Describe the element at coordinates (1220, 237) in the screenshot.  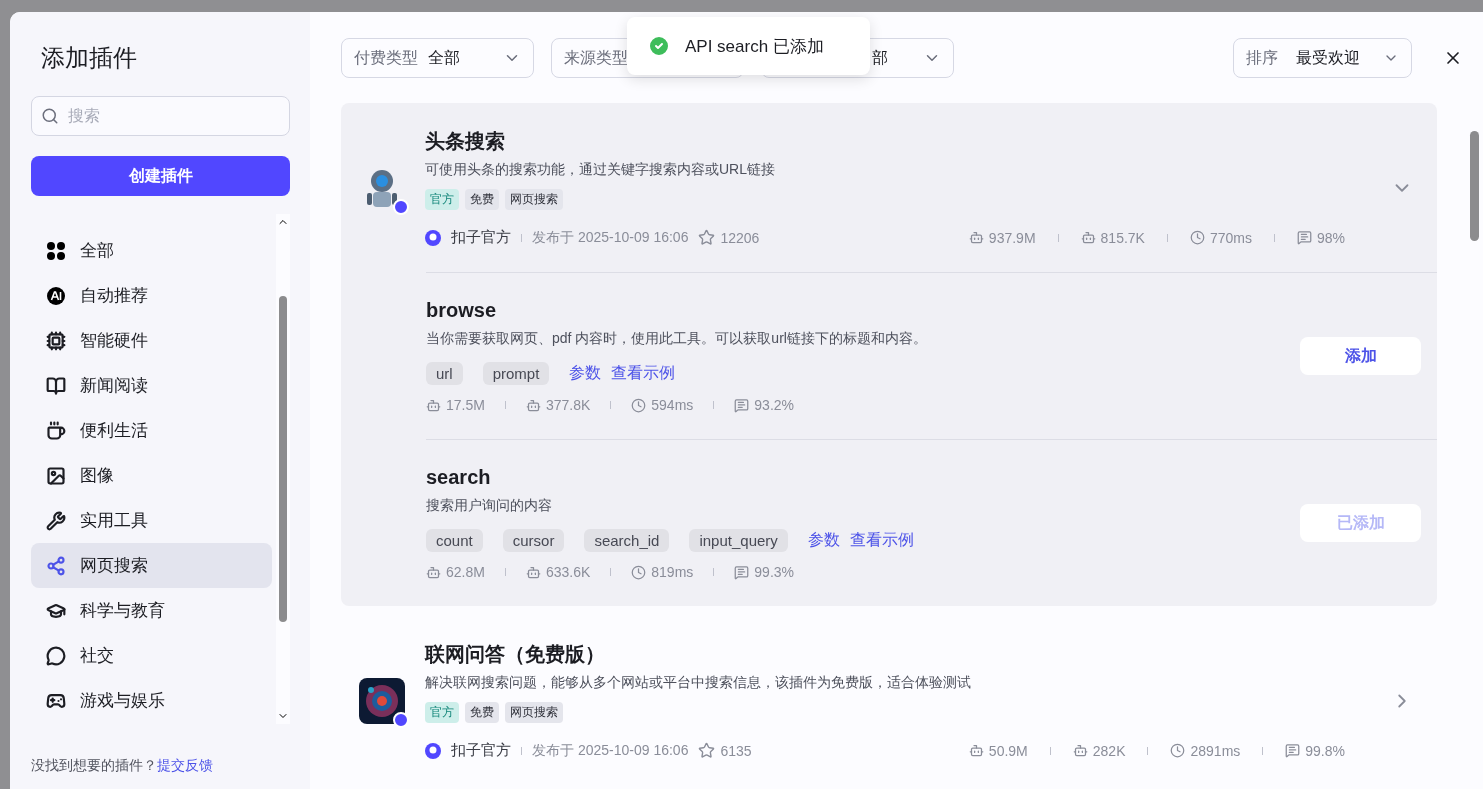
I see `stat-value: 770ms` at that location.